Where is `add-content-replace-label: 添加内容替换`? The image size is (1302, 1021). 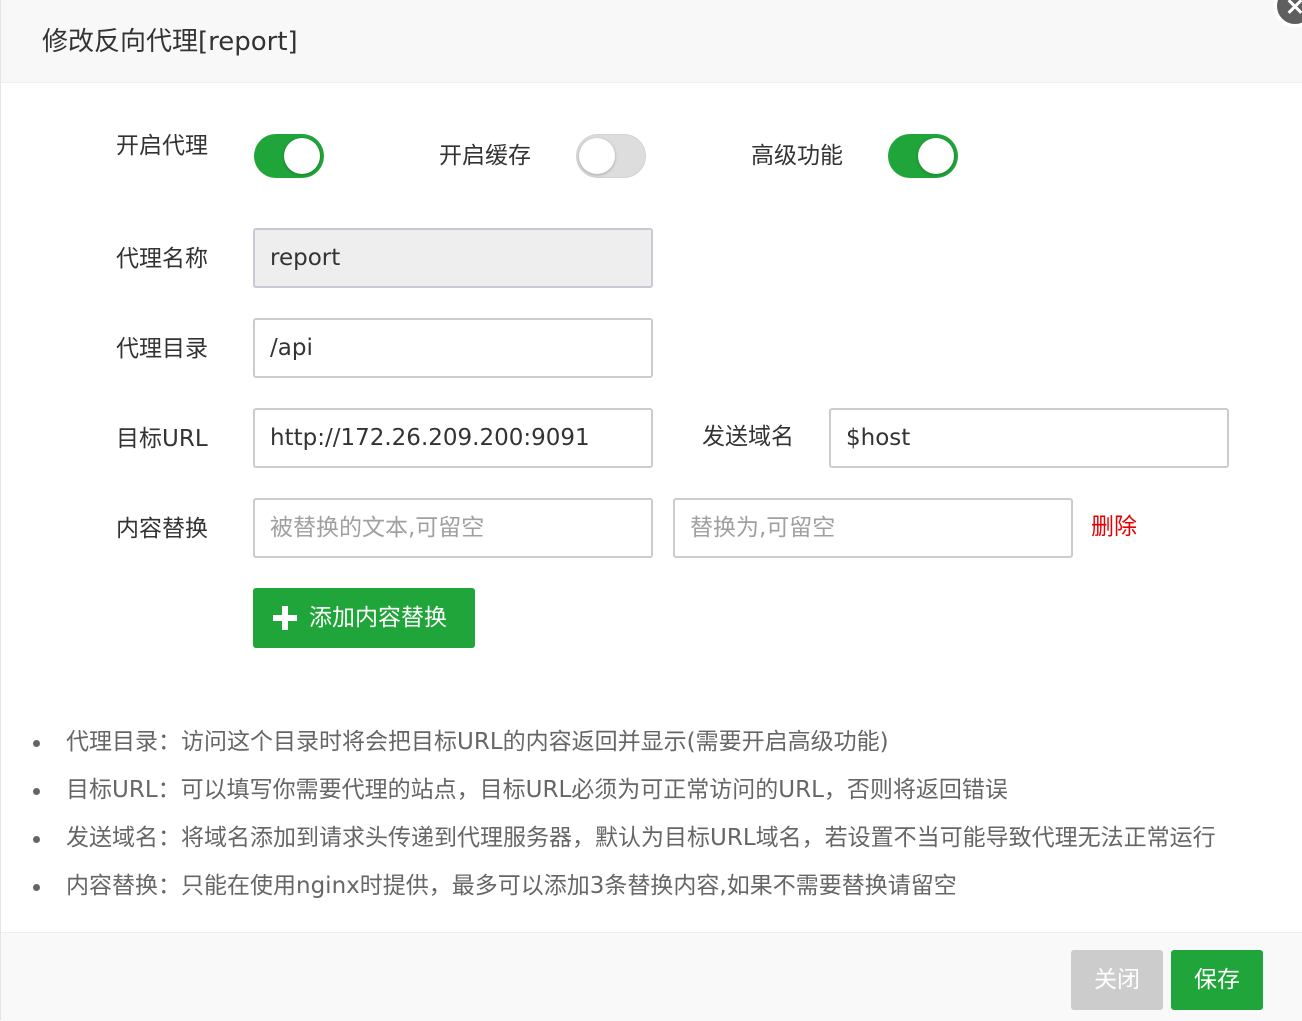
add-content-replace-label: 添加内容替换 is located at coordinates (378, 618).